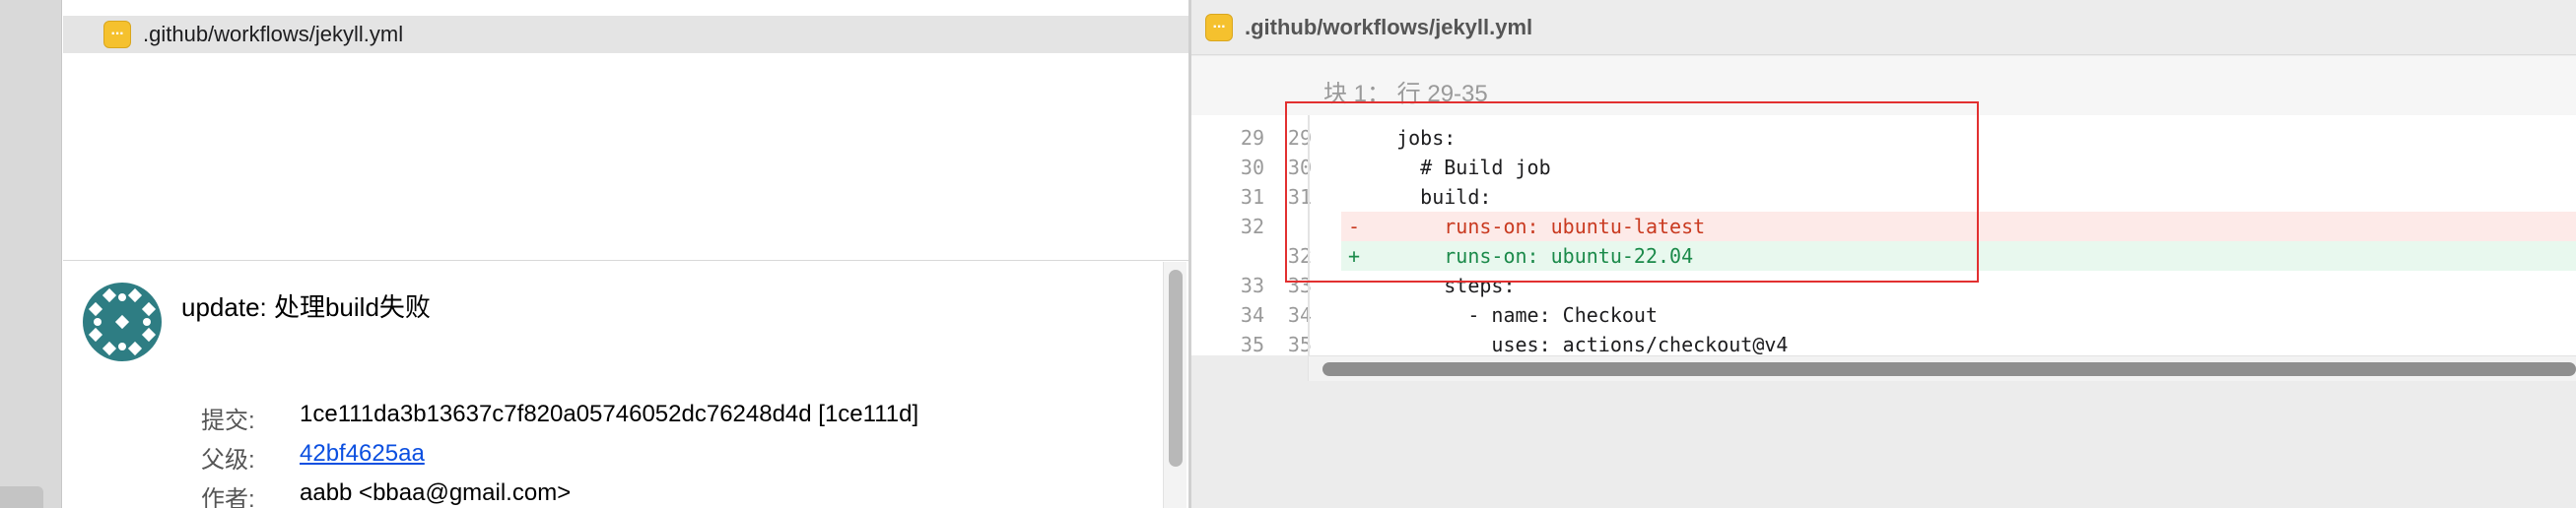 This screenshot has height=508, width=2576. What do you see at coordinates (1515, 315) in the screenshot?
I see `code-text: - name: Checkout` at bounding box center [1515, 315].